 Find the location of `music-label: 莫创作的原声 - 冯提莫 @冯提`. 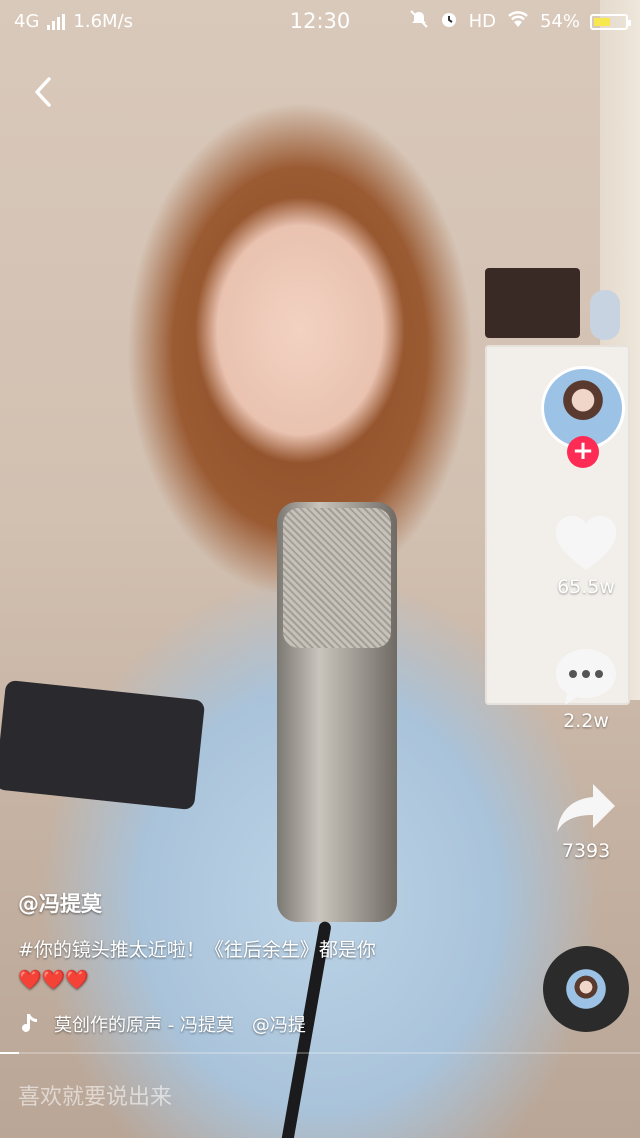

music-label: 莫创作的原声 - 冯提莫 @冯提 is located at coordinates (180, 1025).